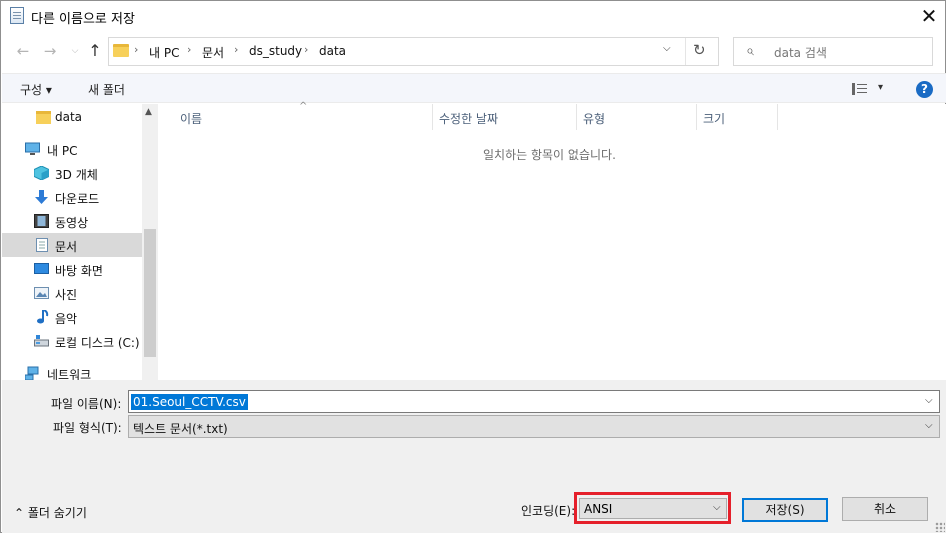  Describe the element at coordinates (77, 199) in the screenshot. I see `tree-item-label: 다운로드` at that location.